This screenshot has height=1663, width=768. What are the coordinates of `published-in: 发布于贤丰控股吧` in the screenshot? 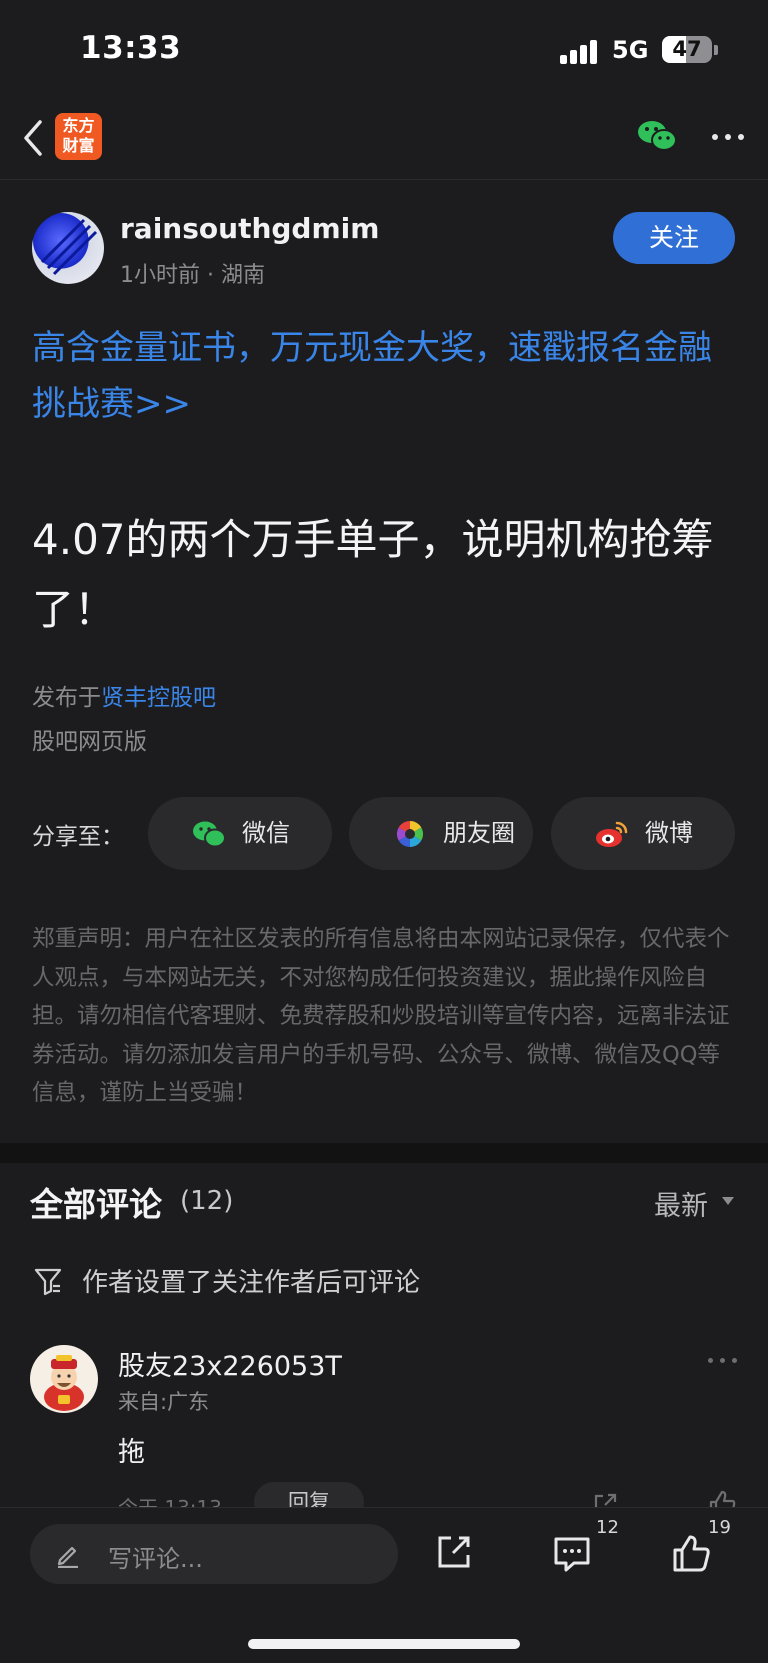 It's located at (124, 695).